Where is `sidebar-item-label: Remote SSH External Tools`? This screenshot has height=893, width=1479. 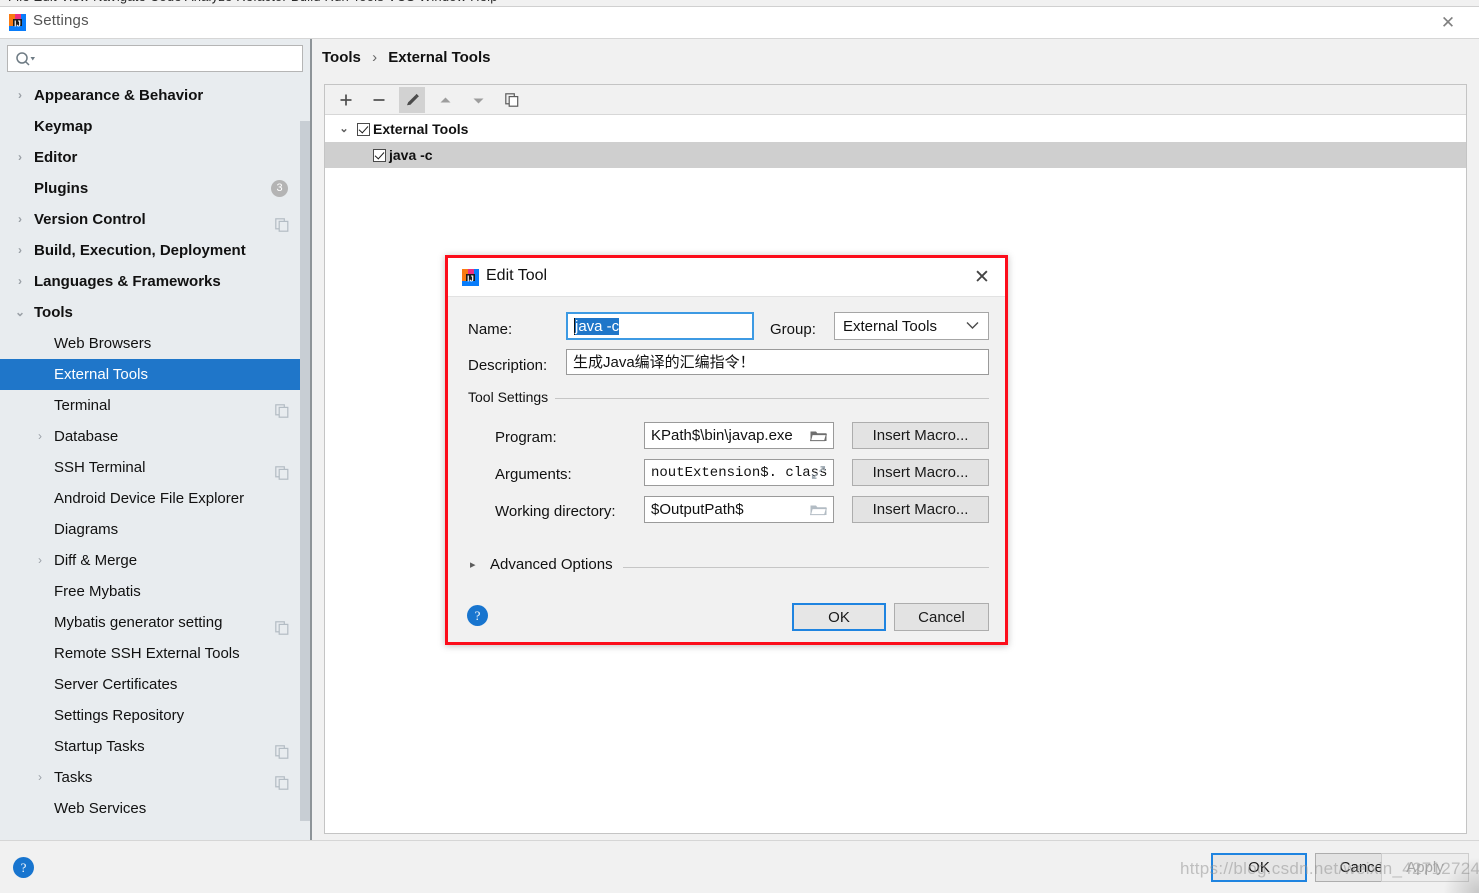
sidebar-item-label: Remote SSH External Tools is located at coordinates (147, 653).